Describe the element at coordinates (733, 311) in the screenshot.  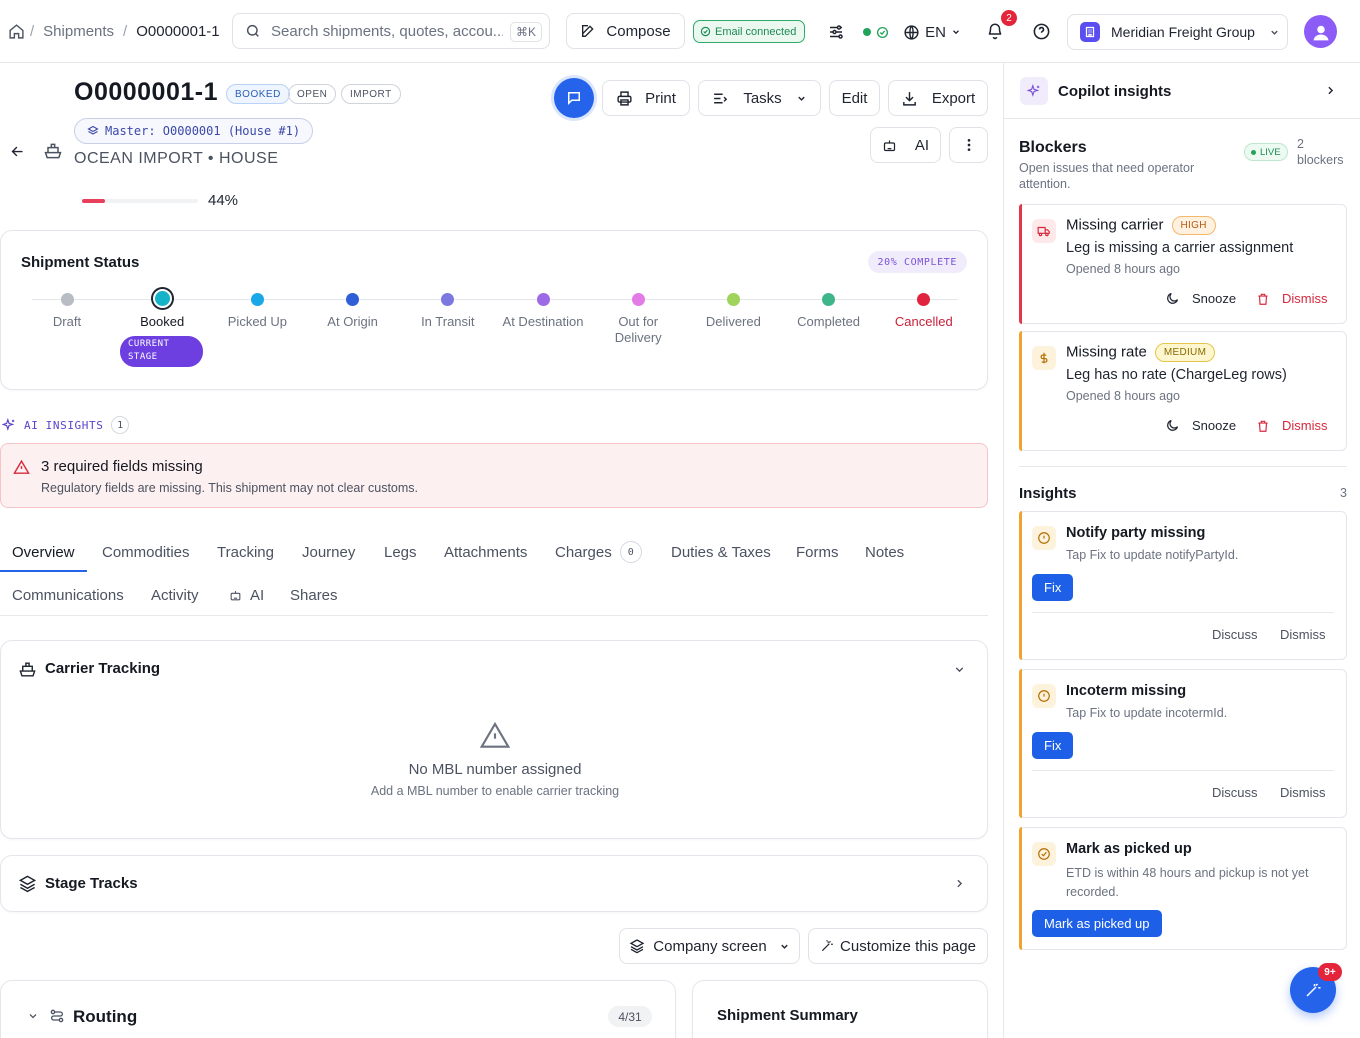
I see `stage-delivered: Delivered` at that location.